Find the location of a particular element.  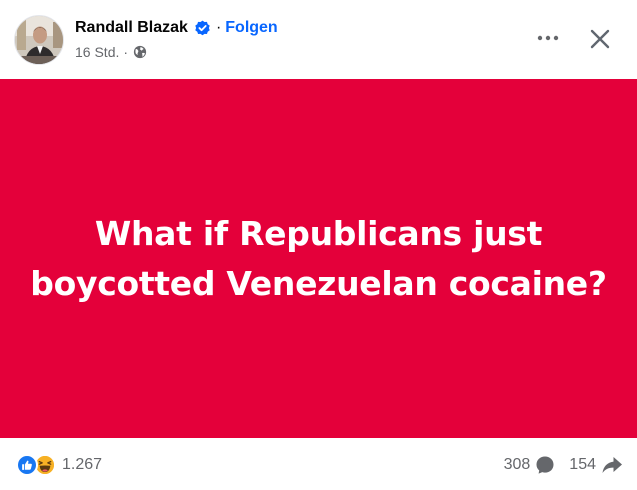

post-footer: 1.267 308 154 is located at coordinates (318, 464).